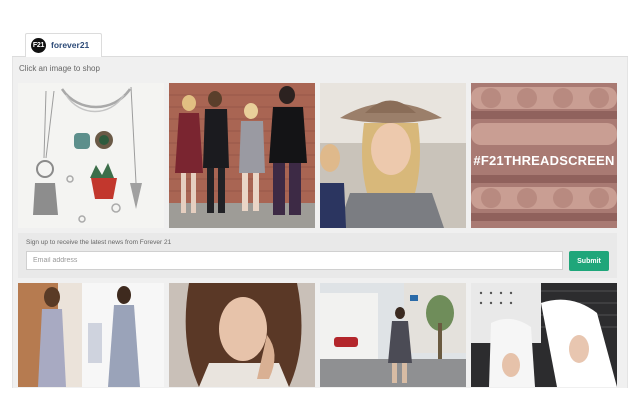 This screenshot has width=640, height=419. Describe the element at coordinates (320, 45) in the screenshot. I see `tab-bar: F21 forever21` at that location.